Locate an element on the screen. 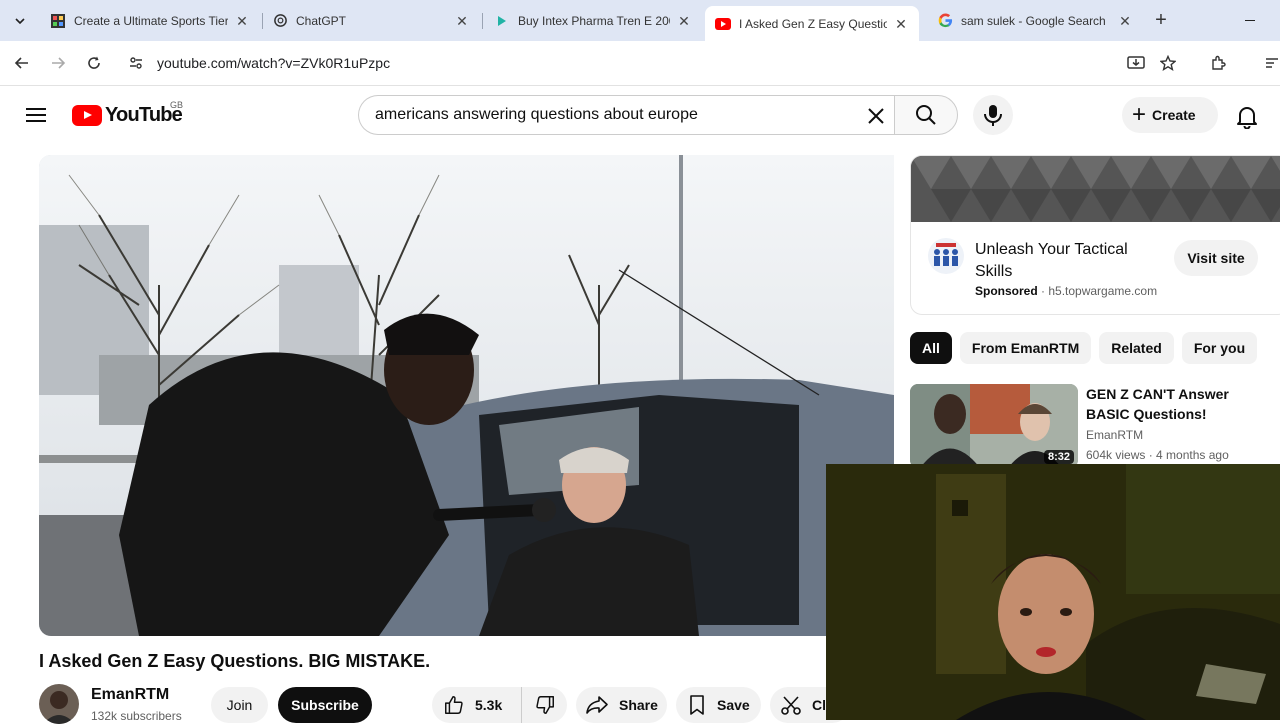  tab-title: sam sulek - Google Search is located at coordinates (1033, 20).